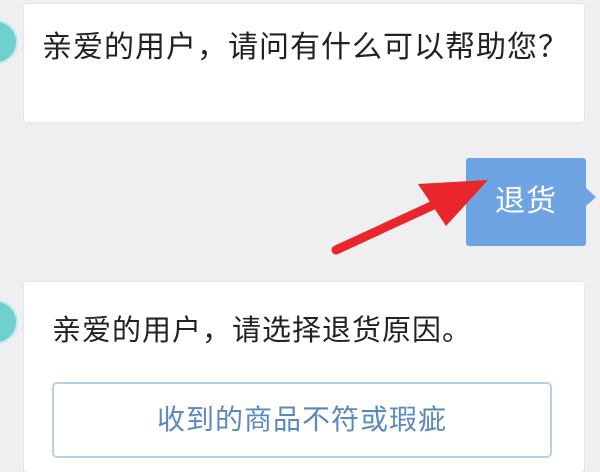 The height and width of the screenshot is (472, 600). Describe the element at coordinates (526, 201) in the screenshot. I see `user-message-text: 退货` at that location.